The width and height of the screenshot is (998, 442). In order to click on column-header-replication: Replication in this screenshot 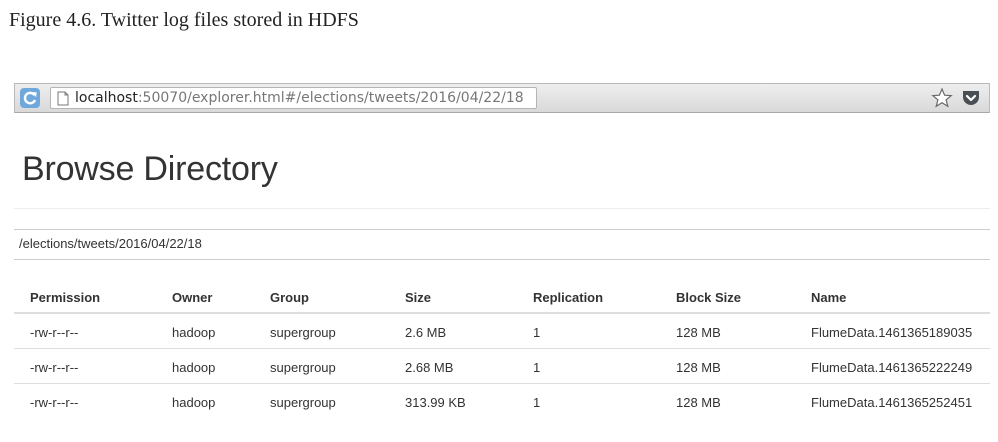, I will do `click(568, 297)`.